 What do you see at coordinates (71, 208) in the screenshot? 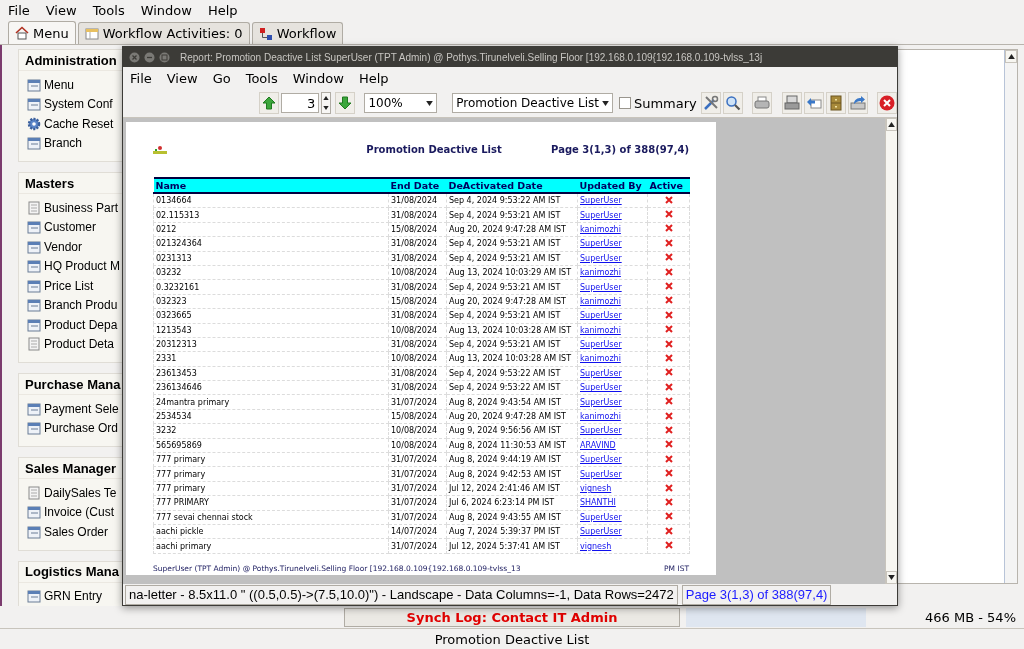
I see `menu-entry: Business Part` at bounding box center [71, 208].